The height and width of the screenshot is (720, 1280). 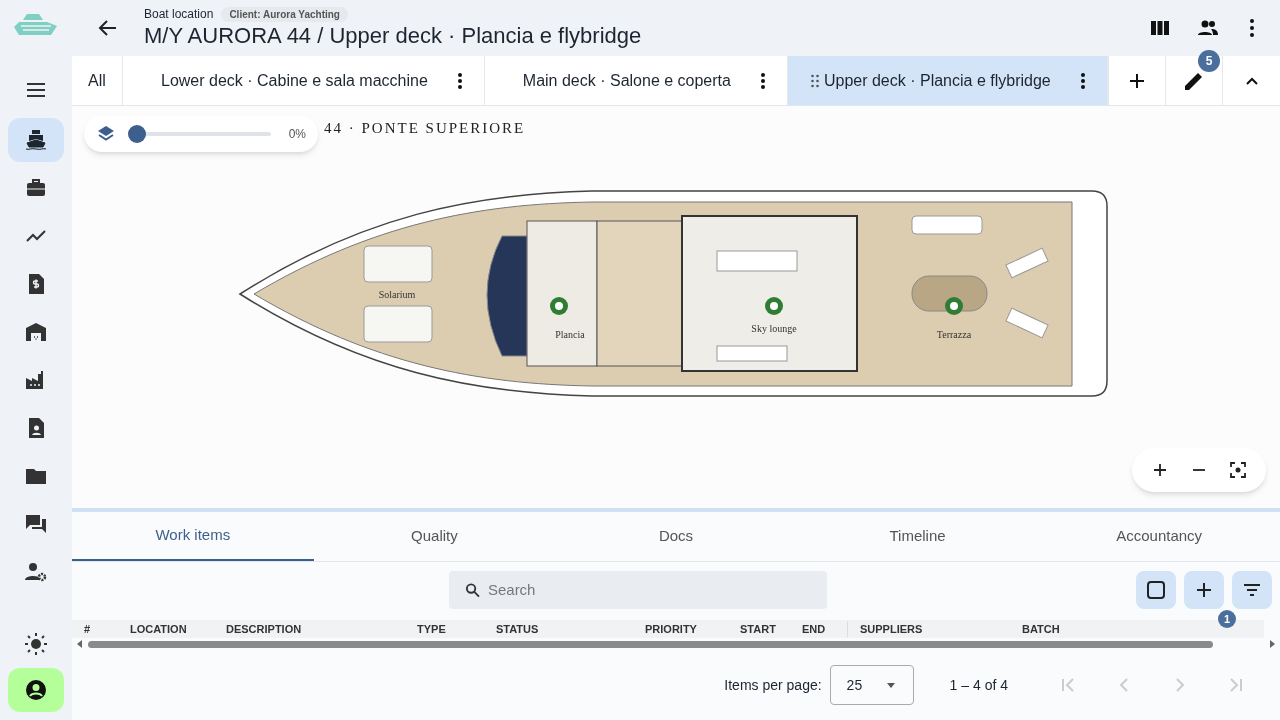 What do you see at coordinates (1041, 629) in the screenshot?
I see `column-header: BATCH` at bounding box center [1041, 629].